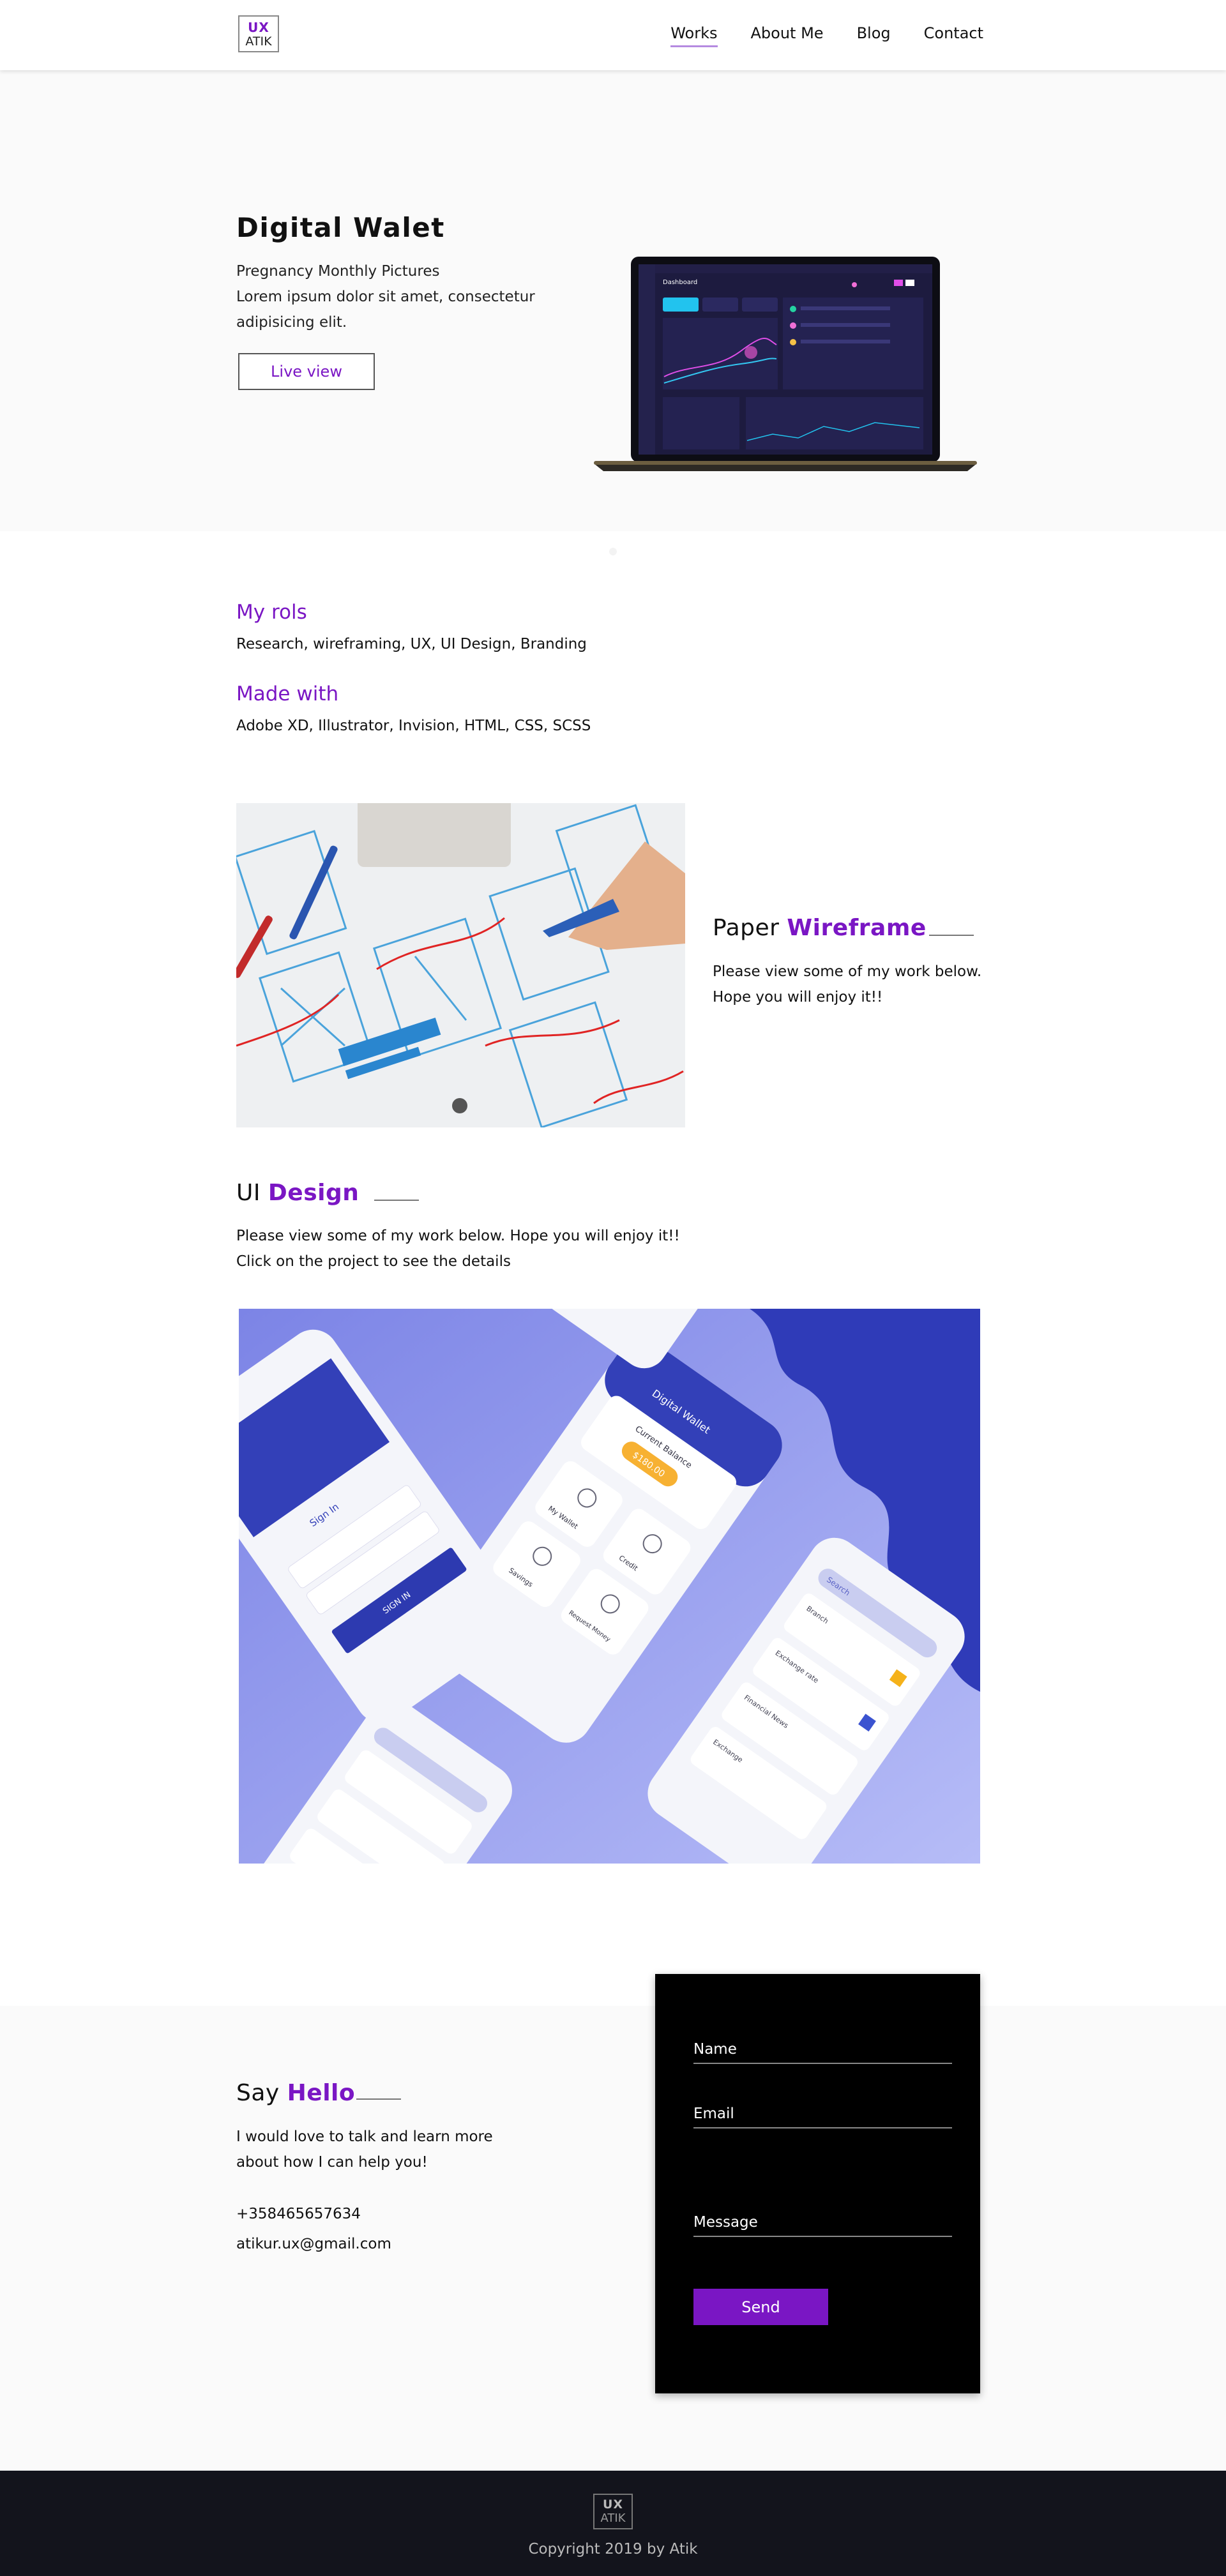  Describe the element at coordinates (272, 612) in the screenshot. I see `my-roles-heading: My rols` at that location.